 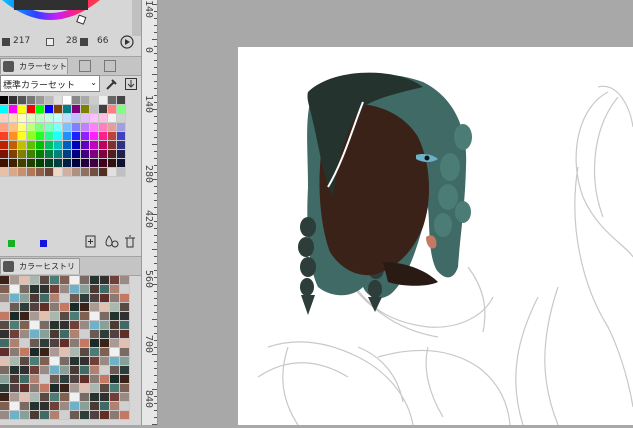 What do you see at coordinates (43, 243) in the screenshot?
I see `swatch-blue` at bounding box center [43, 243].